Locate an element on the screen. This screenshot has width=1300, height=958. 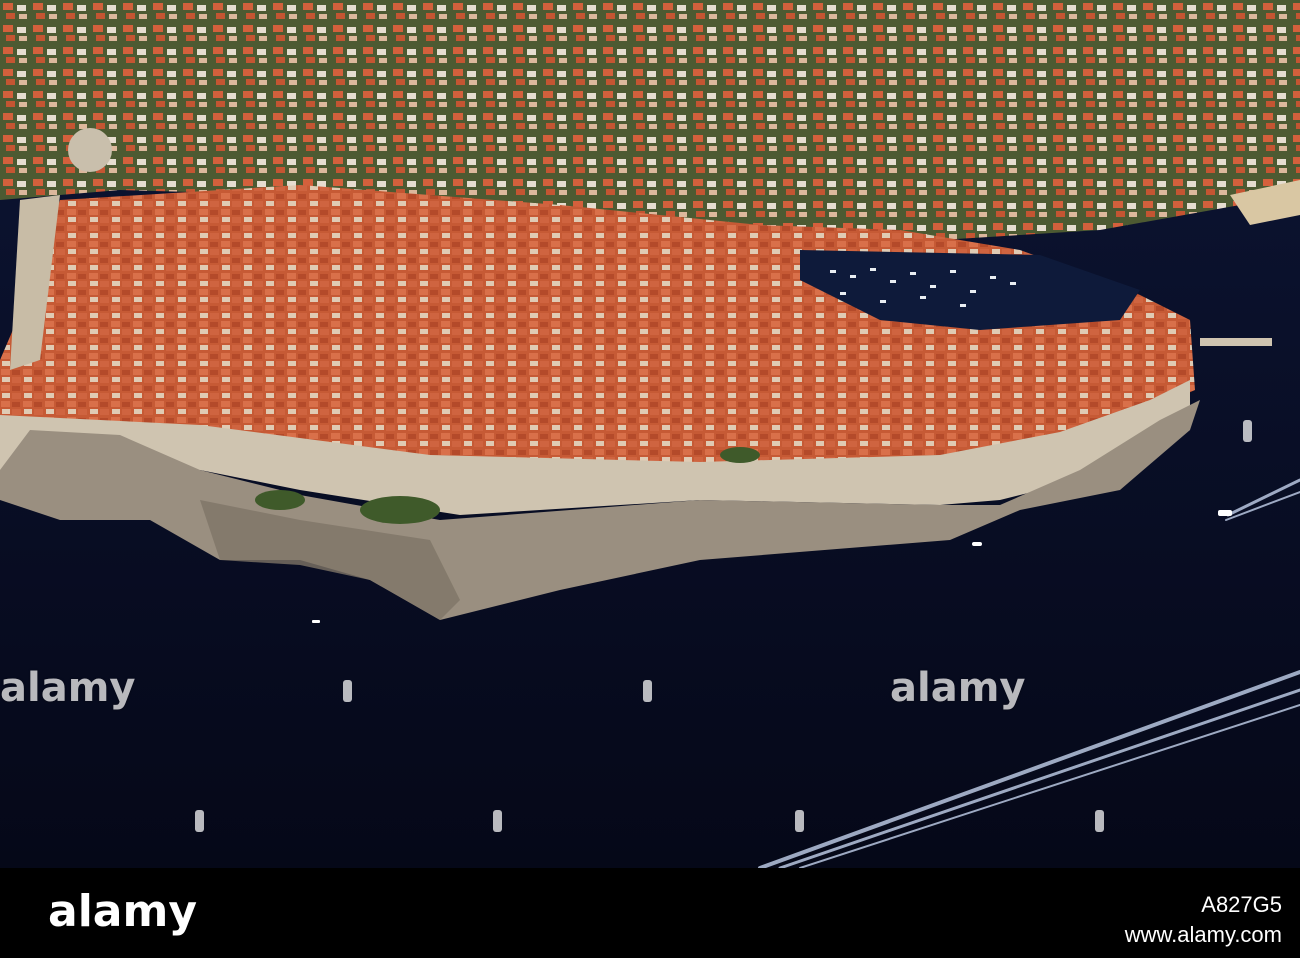
image-id: A827G5 is located at coordinates (1241, 904).